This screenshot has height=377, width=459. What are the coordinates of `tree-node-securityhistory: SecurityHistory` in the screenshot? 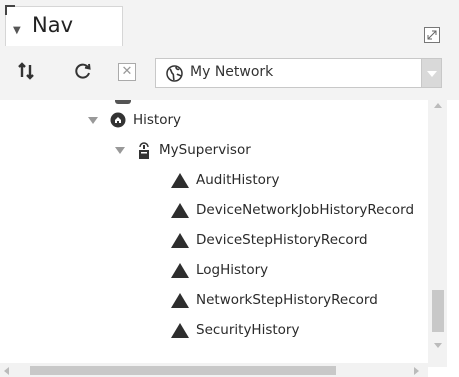 It's located at (235, 330).